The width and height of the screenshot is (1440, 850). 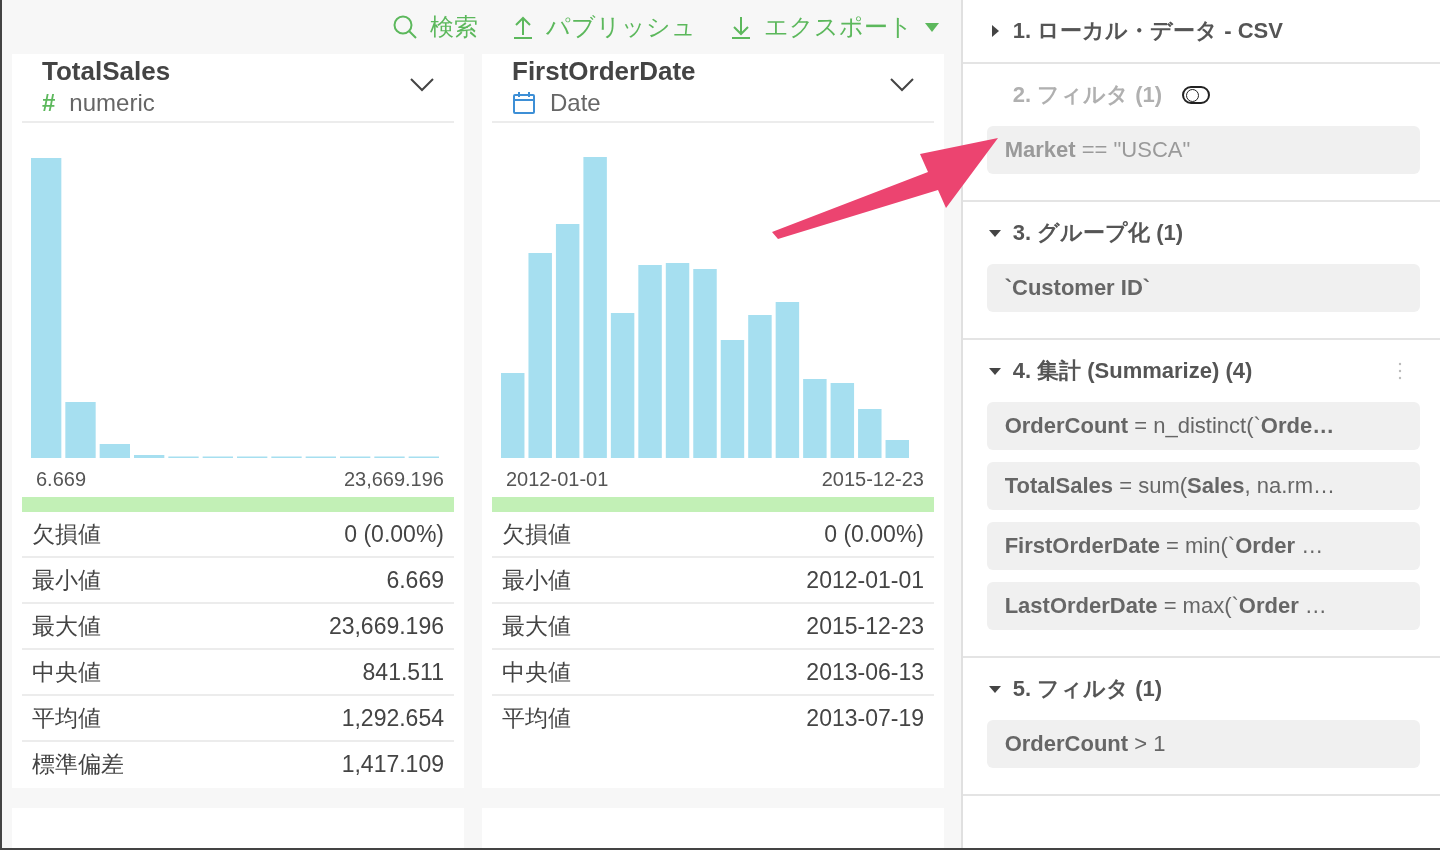 I want to click on step-item: `Customer ID`, so click(x=1203, y=288).